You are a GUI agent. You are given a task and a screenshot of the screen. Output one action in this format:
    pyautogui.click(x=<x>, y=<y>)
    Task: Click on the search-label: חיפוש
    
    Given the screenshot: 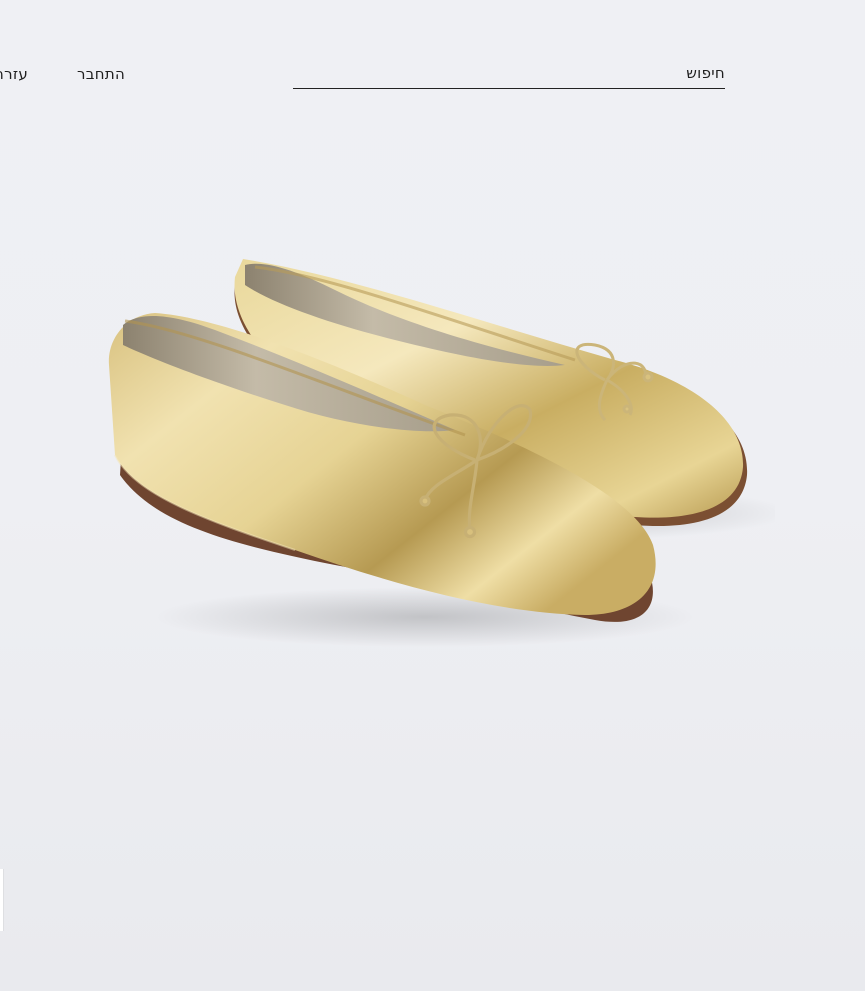 What is the action you would take?
    pyautogui.click(x=705, y=73)
    